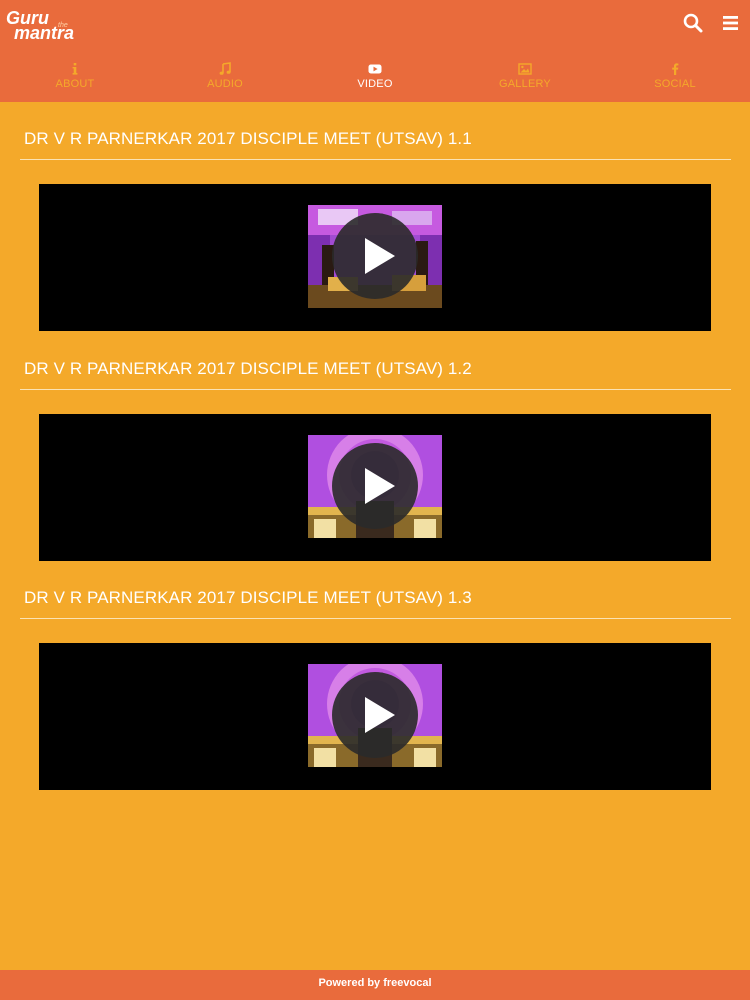 This screenshot has height=1000, width=750. I want to click on youtube-play-icon, so click(375, 69).